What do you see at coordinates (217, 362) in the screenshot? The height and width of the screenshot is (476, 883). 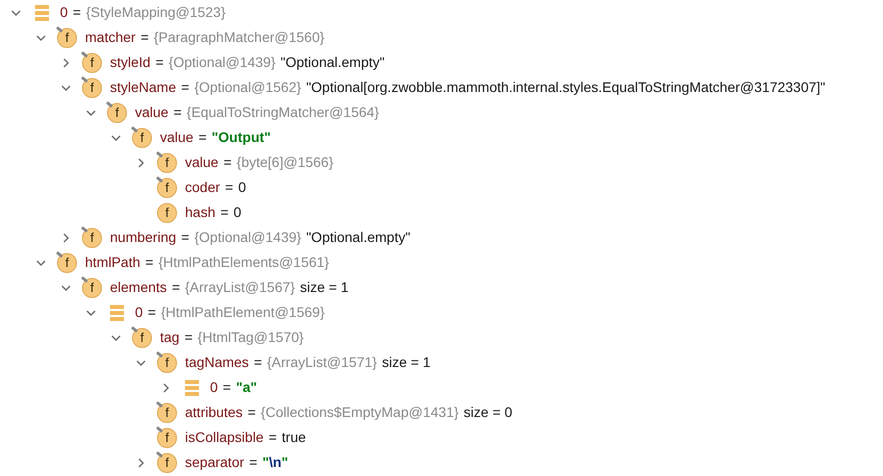 I see `variable-name: tagNames` at bounding box center [217, 362].